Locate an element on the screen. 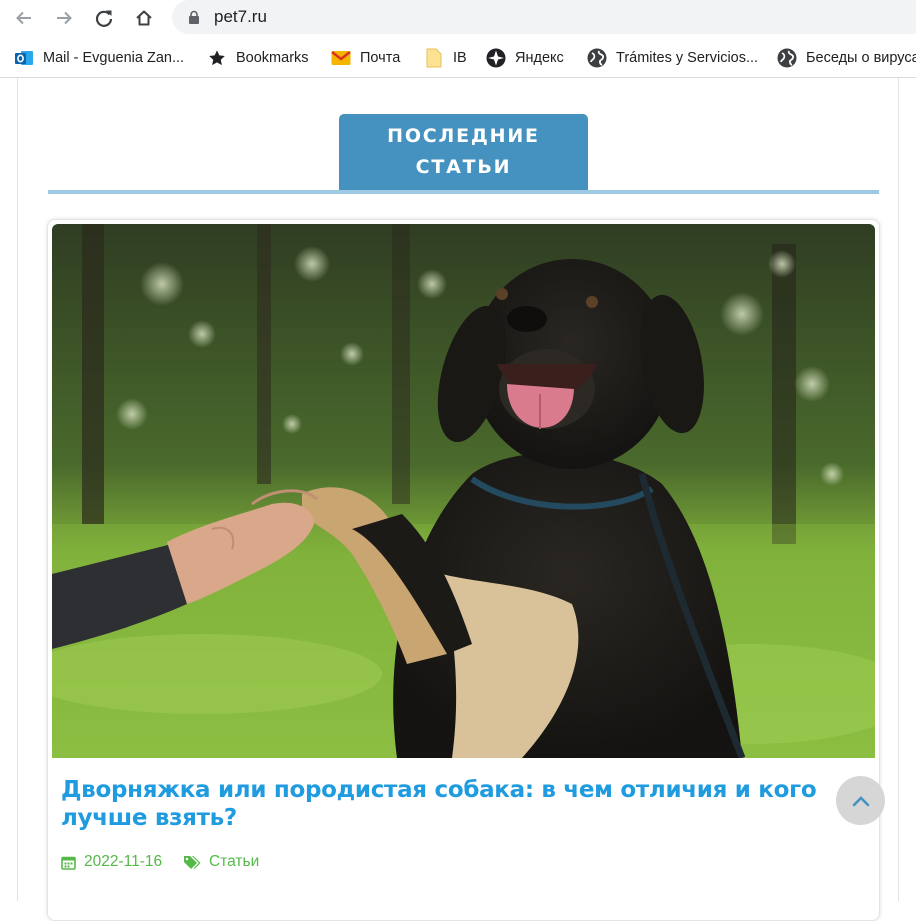 This screenshot has height=921, width=916. arrow-left-icon is located at coordinates (23, 18).